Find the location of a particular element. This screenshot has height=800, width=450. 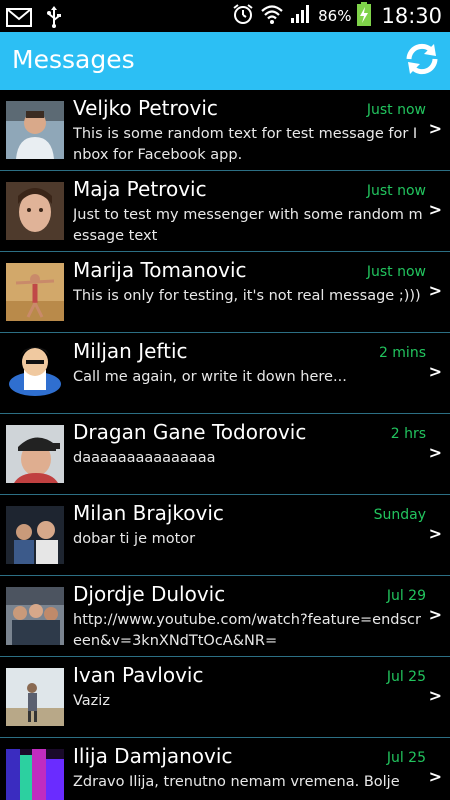

status-bar-left is located at coordinates (34, 19).